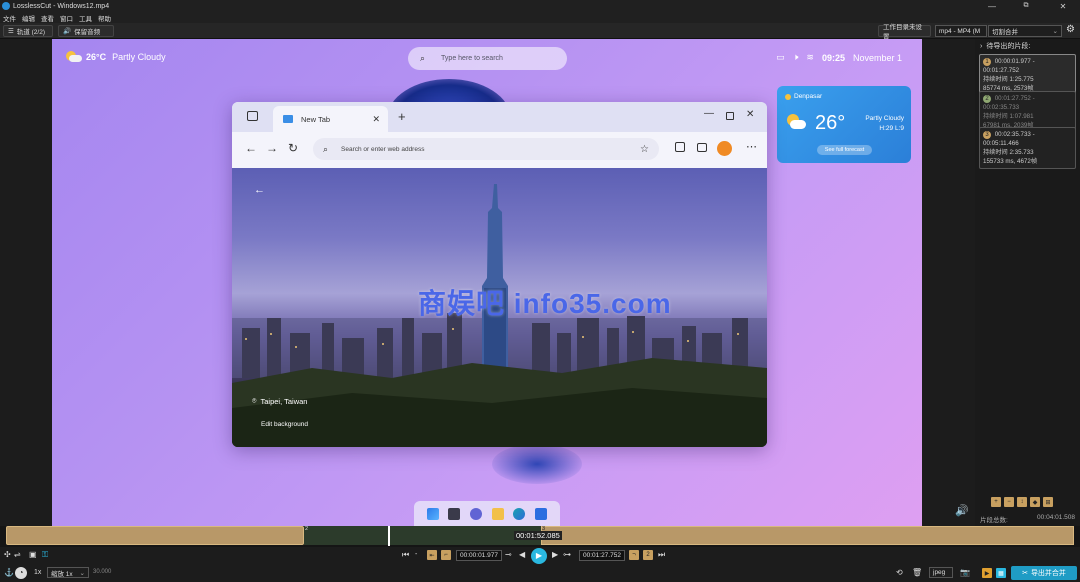 This screenshot has width=1080, height=582. What do you see at coordinates (1048, 502) in the screenshot?
I see `split-icon: ⊞` at bounding box center [1048, 502].